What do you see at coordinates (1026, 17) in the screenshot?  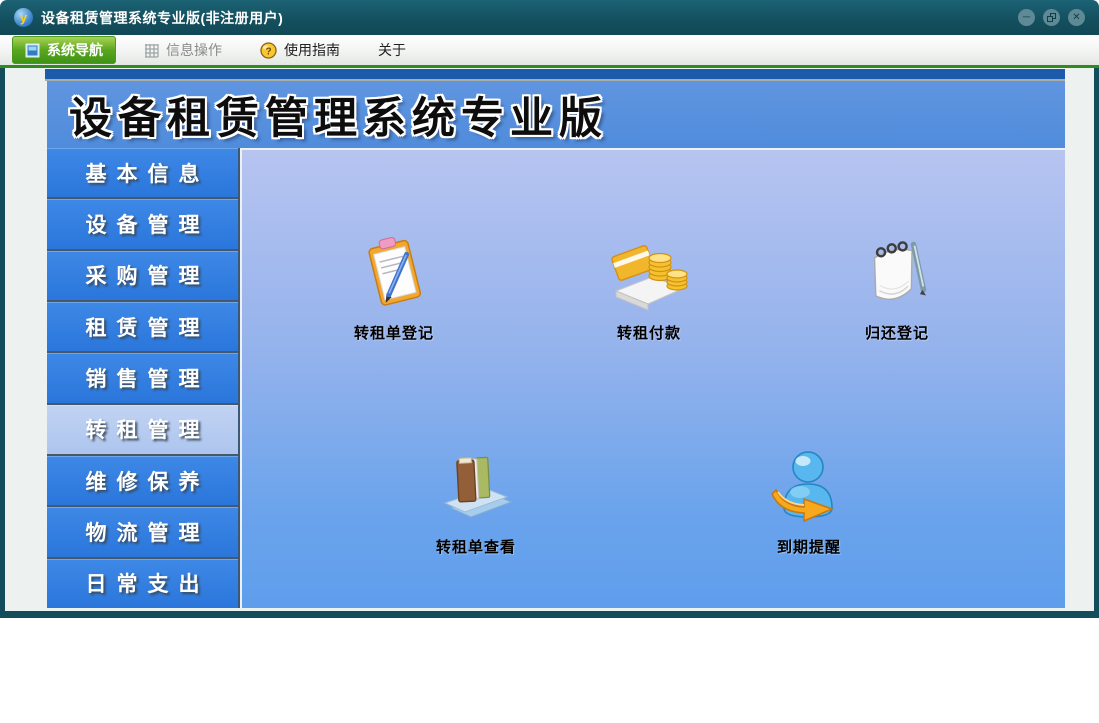 I see `minimize-button: ─` at bounding box center [1026, 17].